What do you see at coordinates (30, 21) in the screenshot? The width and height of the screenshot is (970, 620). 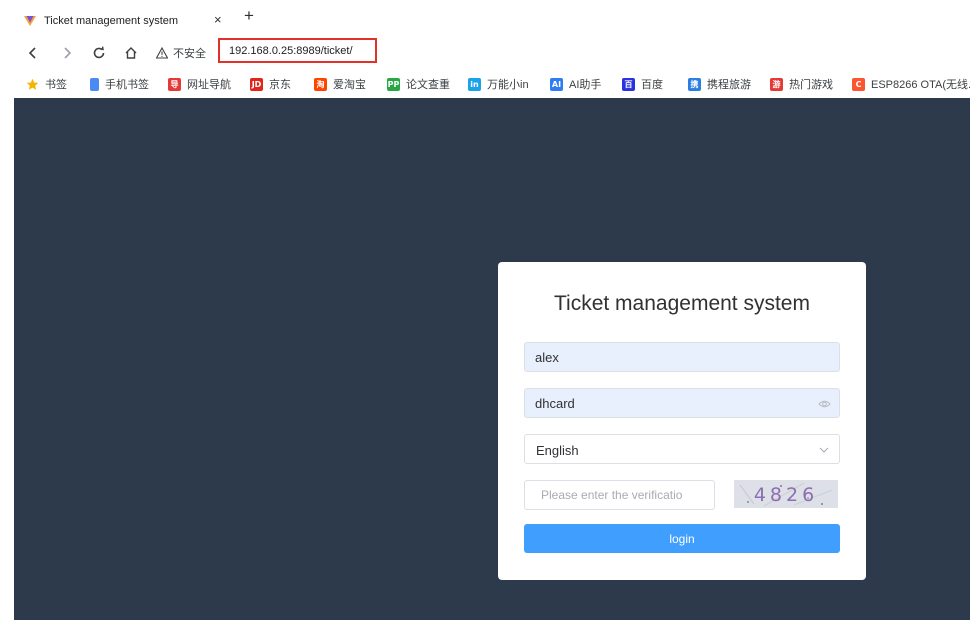 I see `vue-logo-icon` at bounding box center [30, 21].